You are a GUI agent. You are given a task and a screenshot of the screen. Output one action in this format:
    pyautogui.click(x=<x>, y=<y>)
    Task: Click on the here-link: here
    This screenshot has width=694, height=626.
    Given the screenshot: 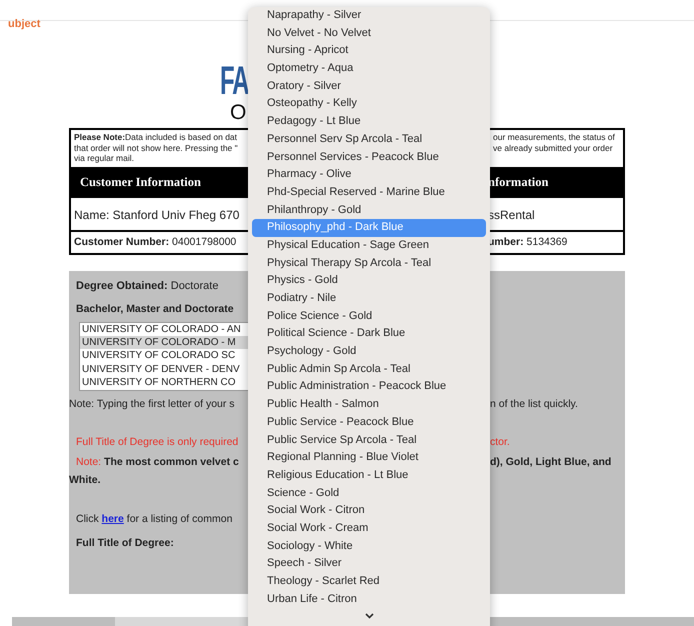 What is the action you would take?
    pyautogui.click(x=113, y=518)
    